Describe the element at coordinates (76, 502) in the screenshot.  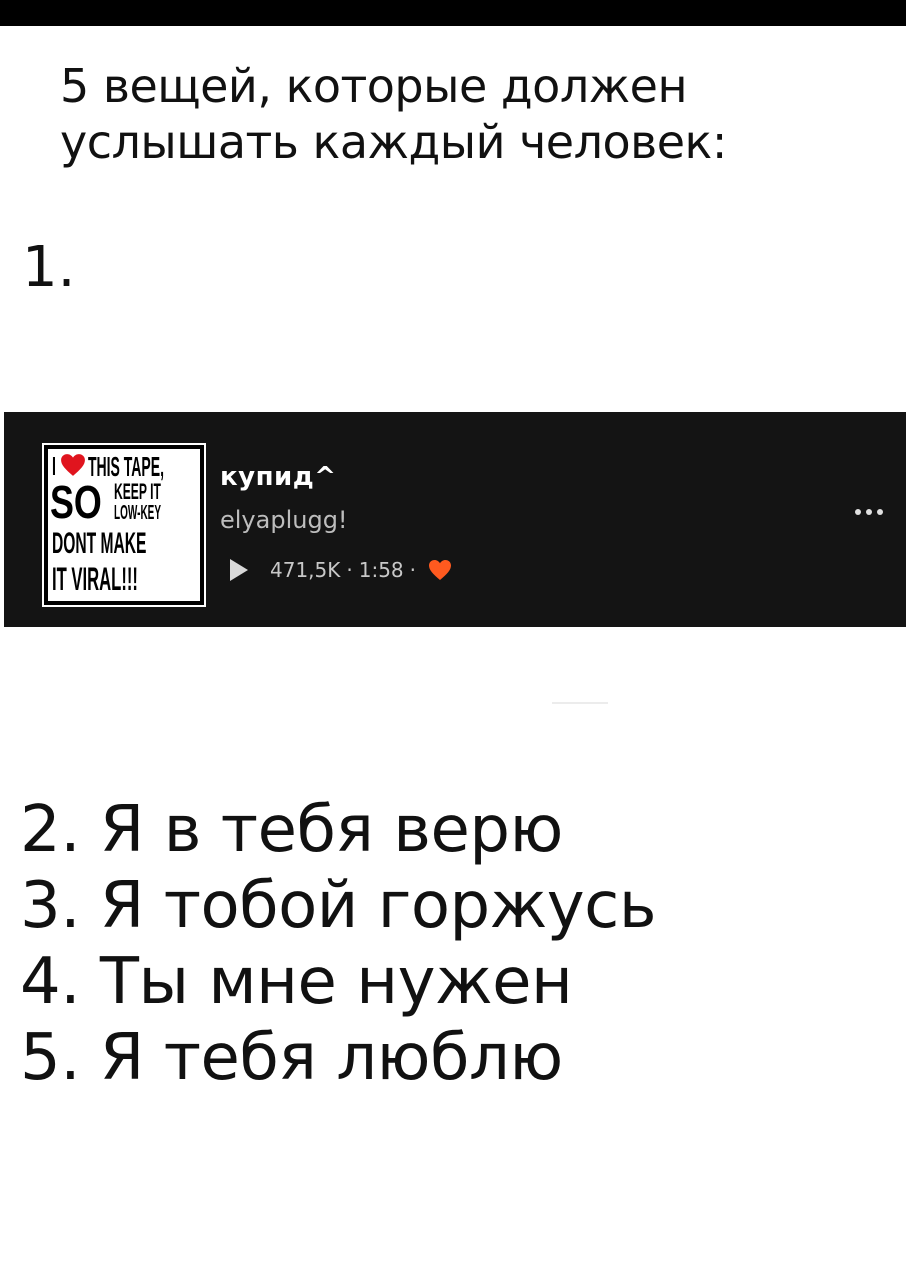
I see `cover-line: SO` at that location.